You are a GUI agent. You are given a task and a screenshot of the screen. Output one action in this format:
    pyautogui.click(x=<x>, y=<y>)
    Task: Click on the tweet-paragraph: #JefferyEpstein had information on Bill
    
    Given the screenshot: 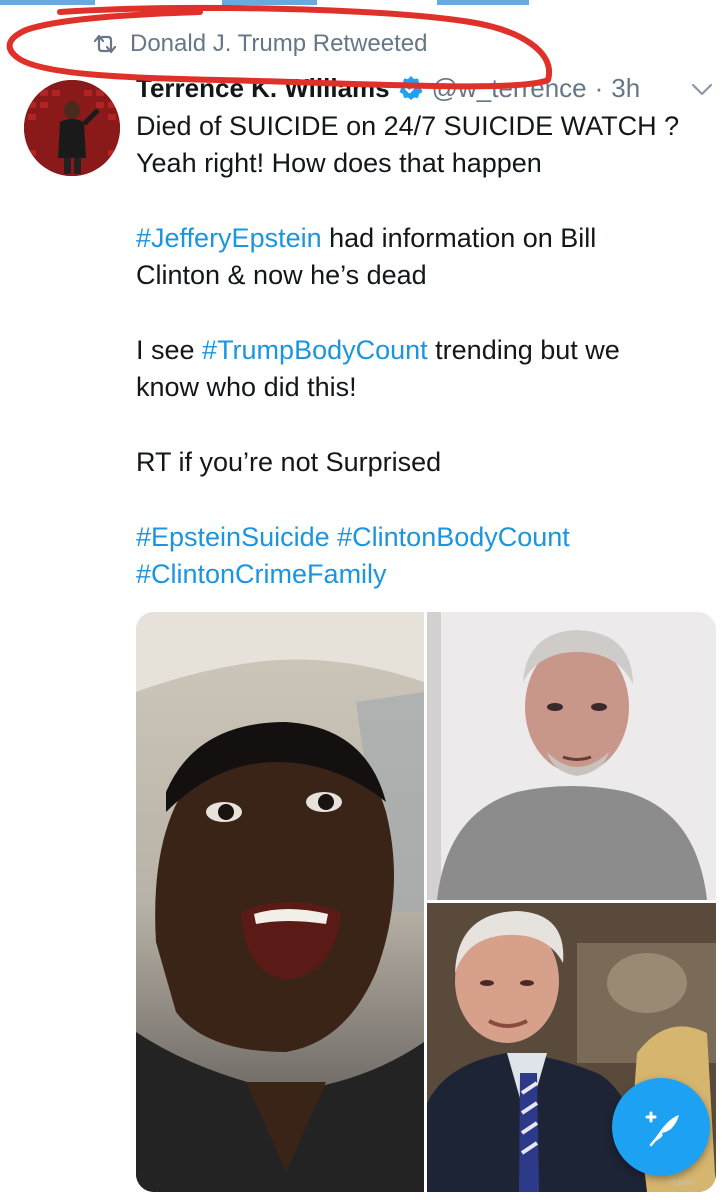 What is the action you would take?
    pyautogui.click(x=416, y=238)
    